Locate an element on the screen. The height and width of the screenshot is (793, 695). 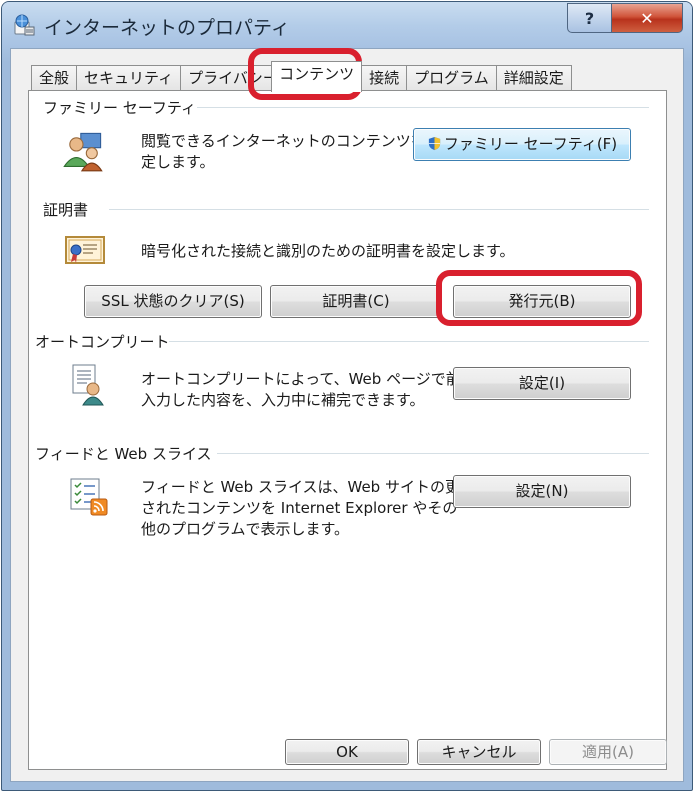
close-button: ✕ is located at coordinates (647, 18).